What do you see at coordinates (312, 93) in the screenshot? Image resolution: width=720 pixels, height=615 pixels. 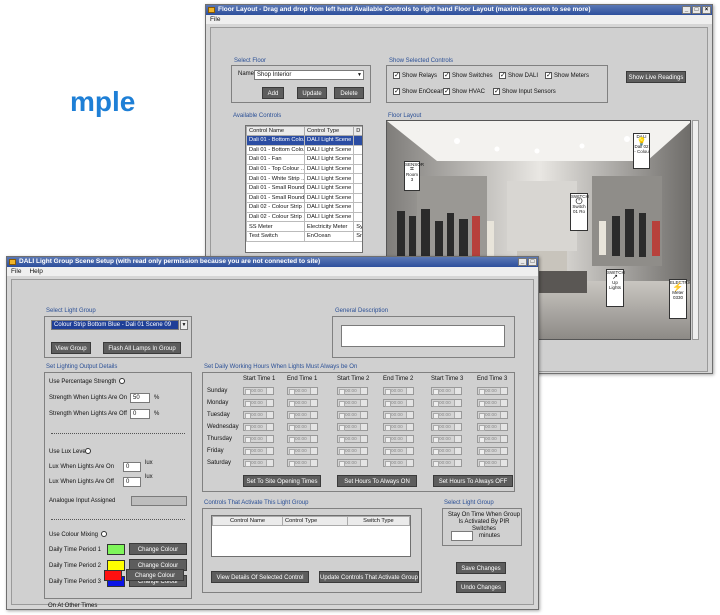 I see `update-floor-button: Update` at bounding box center [312, 93].